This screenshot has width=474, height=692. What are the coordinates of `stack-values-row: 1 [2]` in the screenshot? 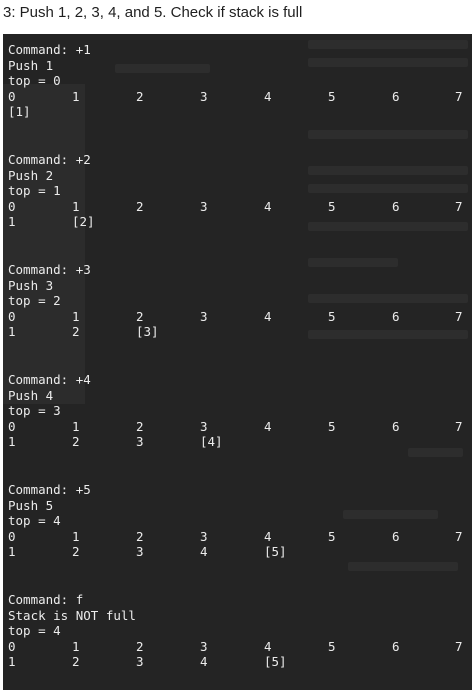 It's located at (240, 222).